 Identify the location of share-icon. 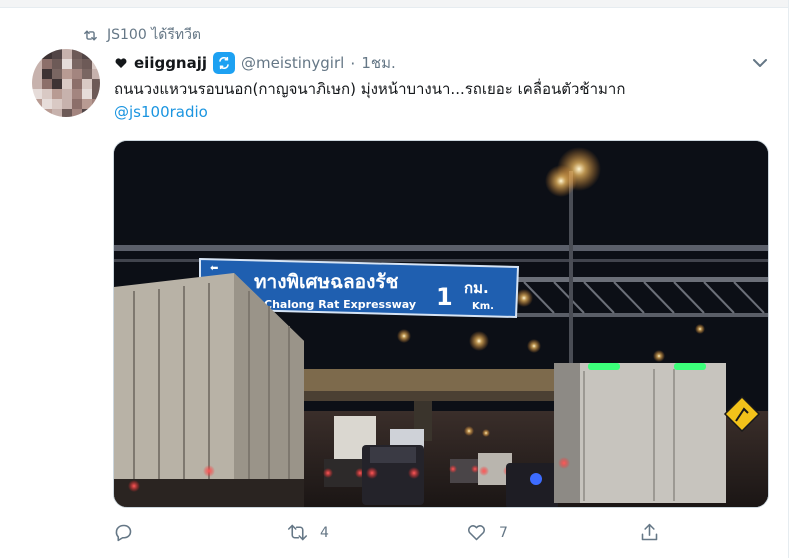
(649, 532).